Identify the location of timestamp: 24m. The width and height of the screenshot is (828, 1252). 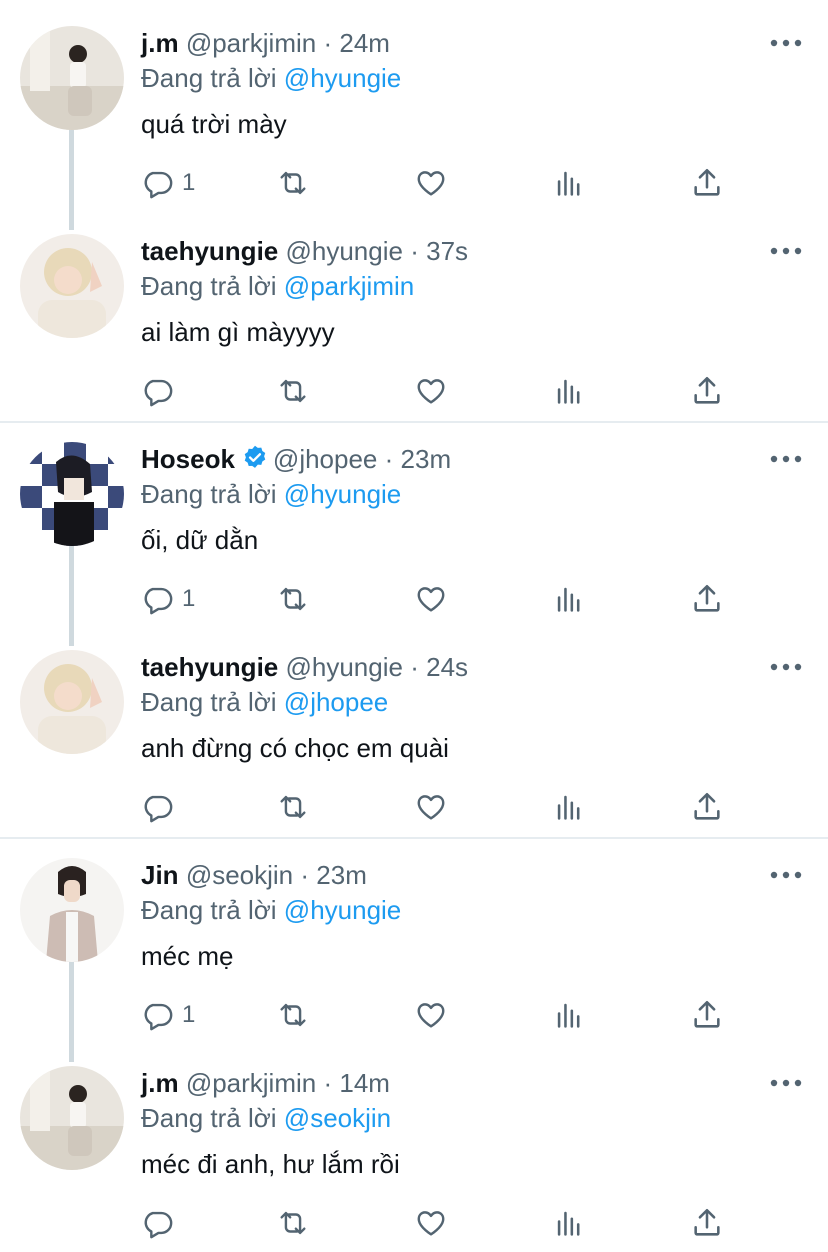
(364, 43).